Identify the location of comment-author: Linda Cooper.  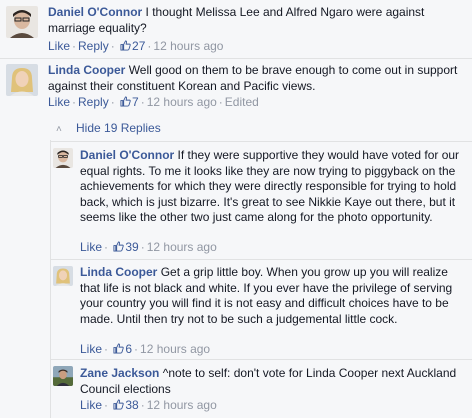
(86, 70).